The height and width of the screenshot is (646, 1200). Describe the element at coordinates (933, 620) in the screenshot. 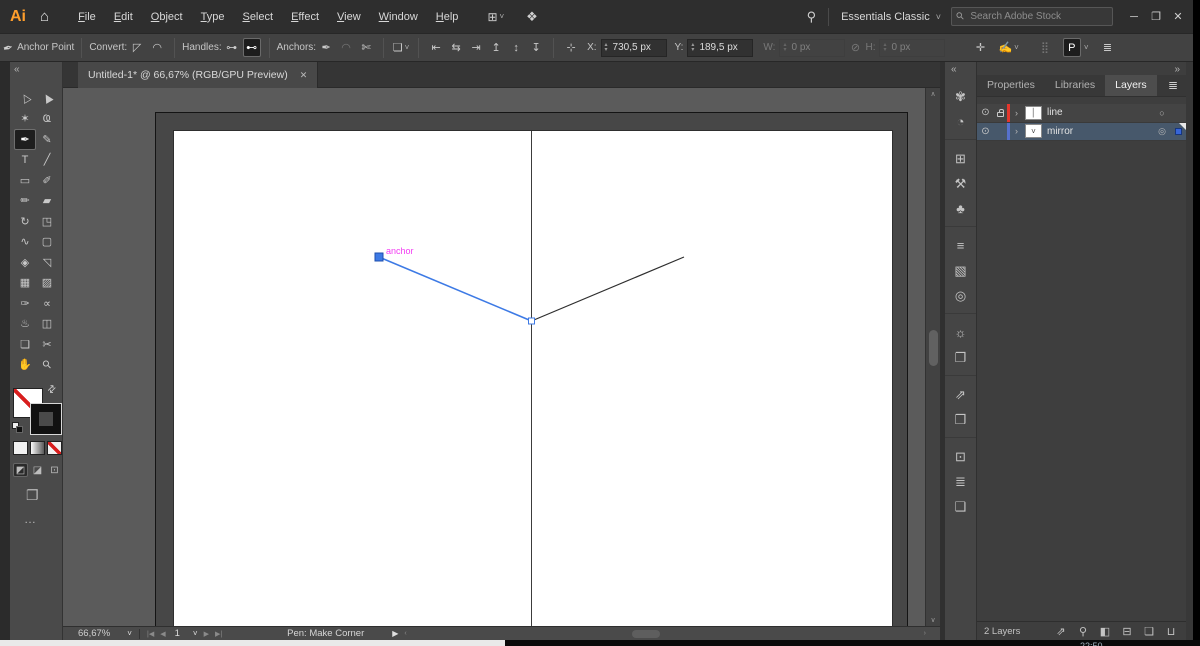

I see `scroll-down-icon: ∨` at that location.